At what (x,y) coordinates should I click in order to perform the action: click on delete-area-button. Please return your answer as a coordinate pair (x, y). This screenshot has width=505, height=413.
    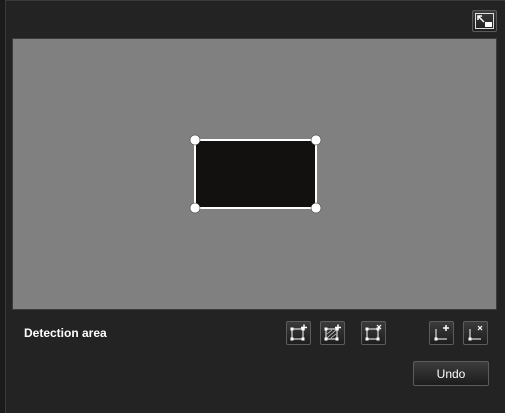
    Looking at the image, I should click on (373, 333).